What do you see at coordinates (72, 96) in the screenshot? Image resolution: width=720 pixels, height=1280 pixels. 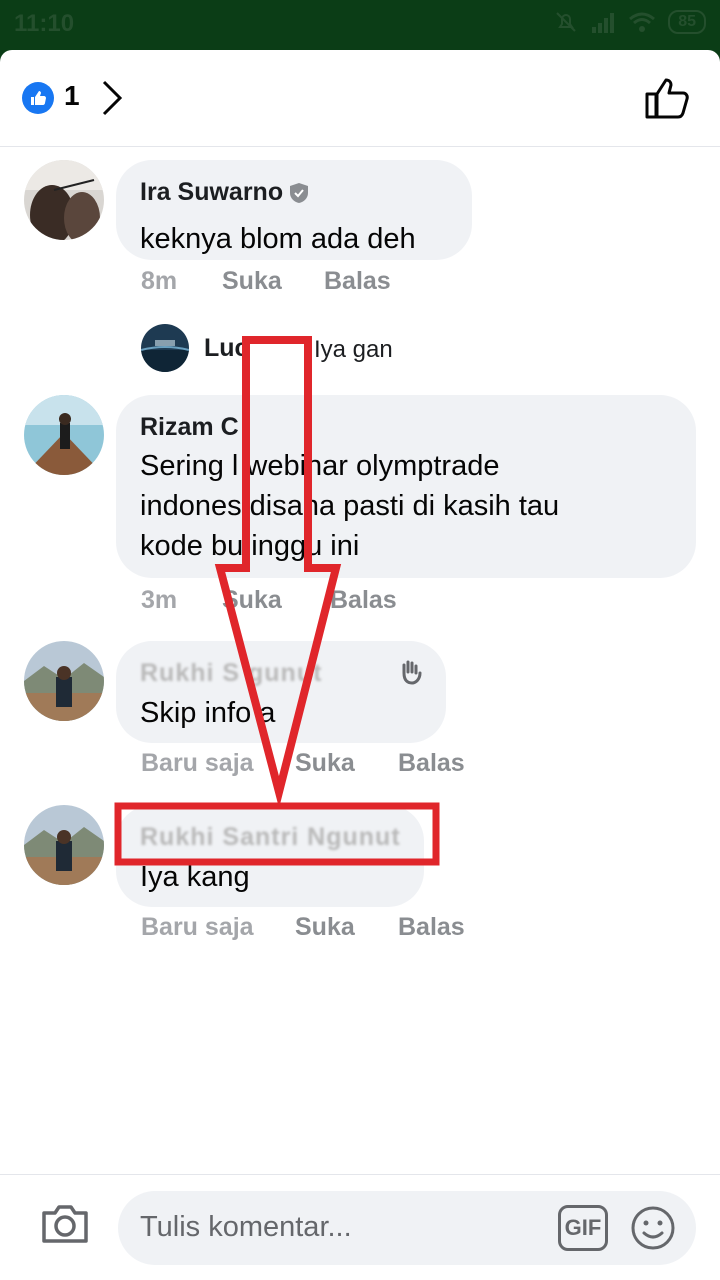 I see `reaction-count: 1` at bounding box center [72, 96].